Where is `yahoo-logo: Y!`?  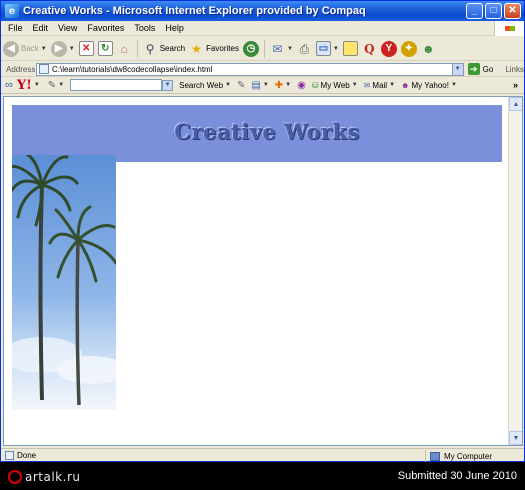 yahoo-logo: Y! is located at coordinates (24, 85).